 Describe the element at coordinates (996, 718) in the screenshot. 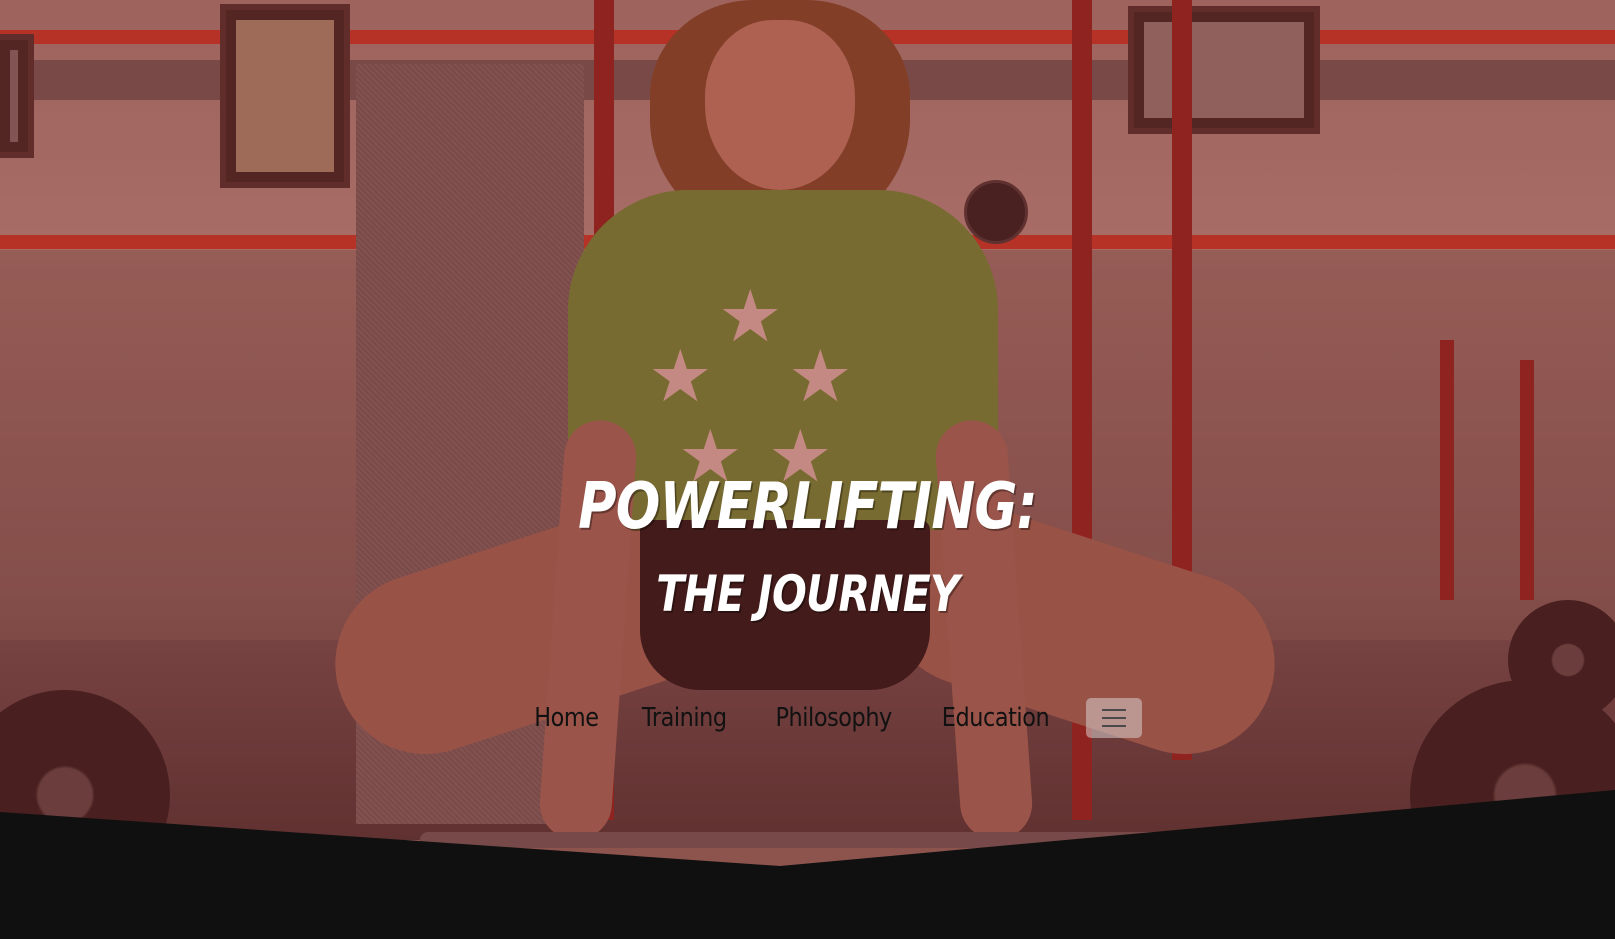

I see `nav-link-education: Education` at that location.